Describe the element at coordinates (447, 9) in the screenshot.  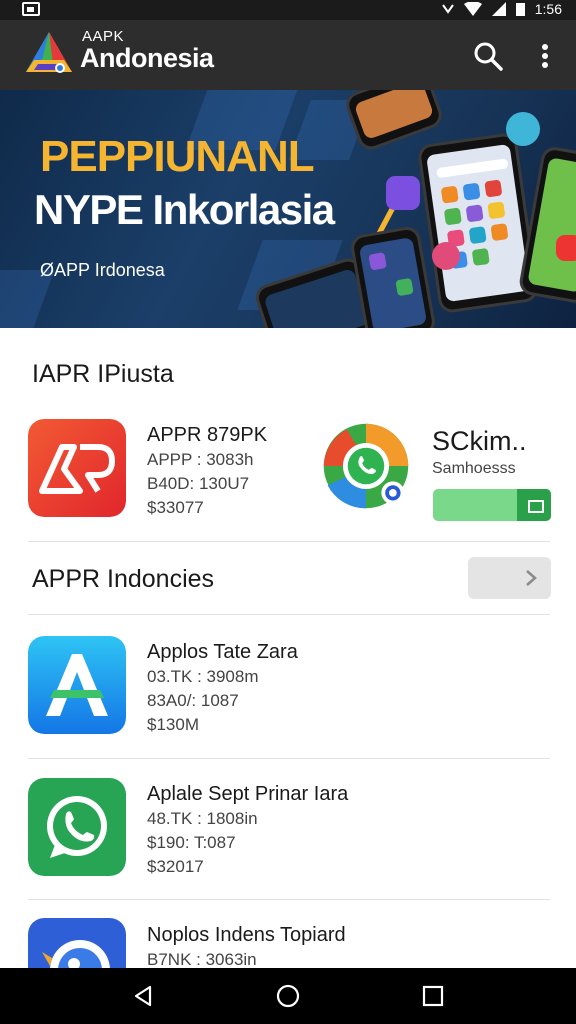
I see `signal-dot-icon` at that location.